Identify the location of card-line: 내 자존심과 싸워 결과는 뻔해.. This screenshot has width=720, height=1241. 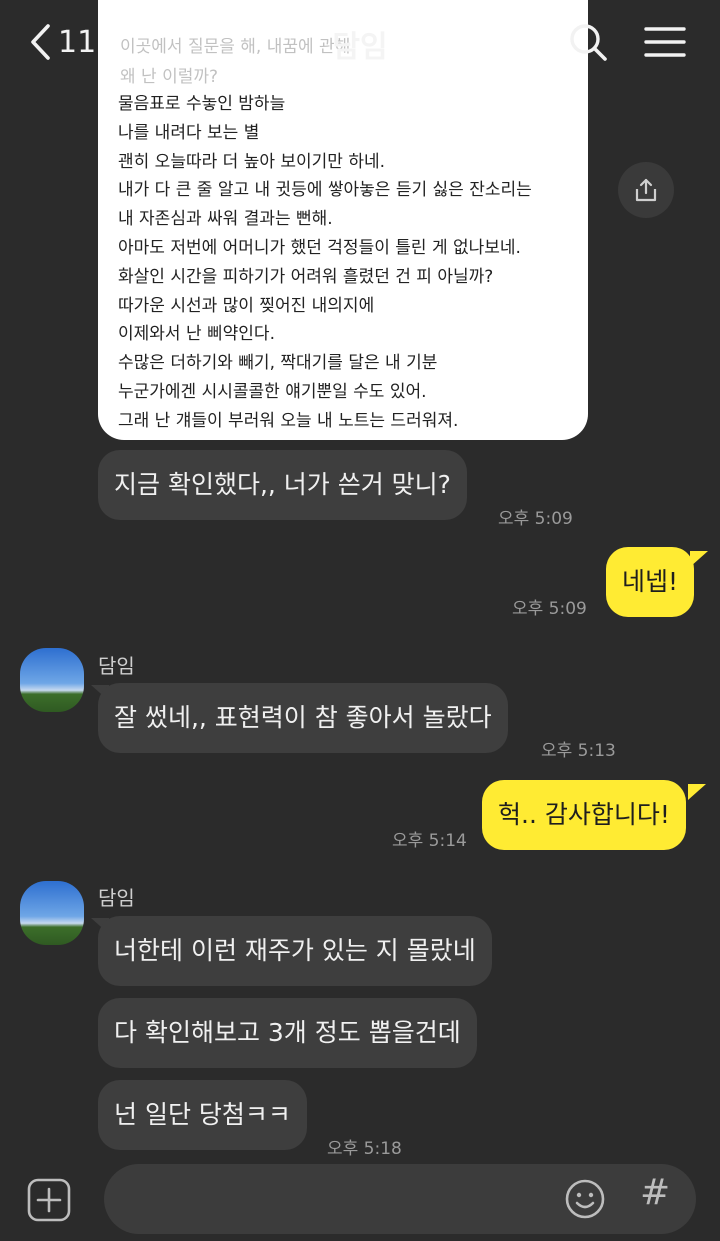
(225, 219).